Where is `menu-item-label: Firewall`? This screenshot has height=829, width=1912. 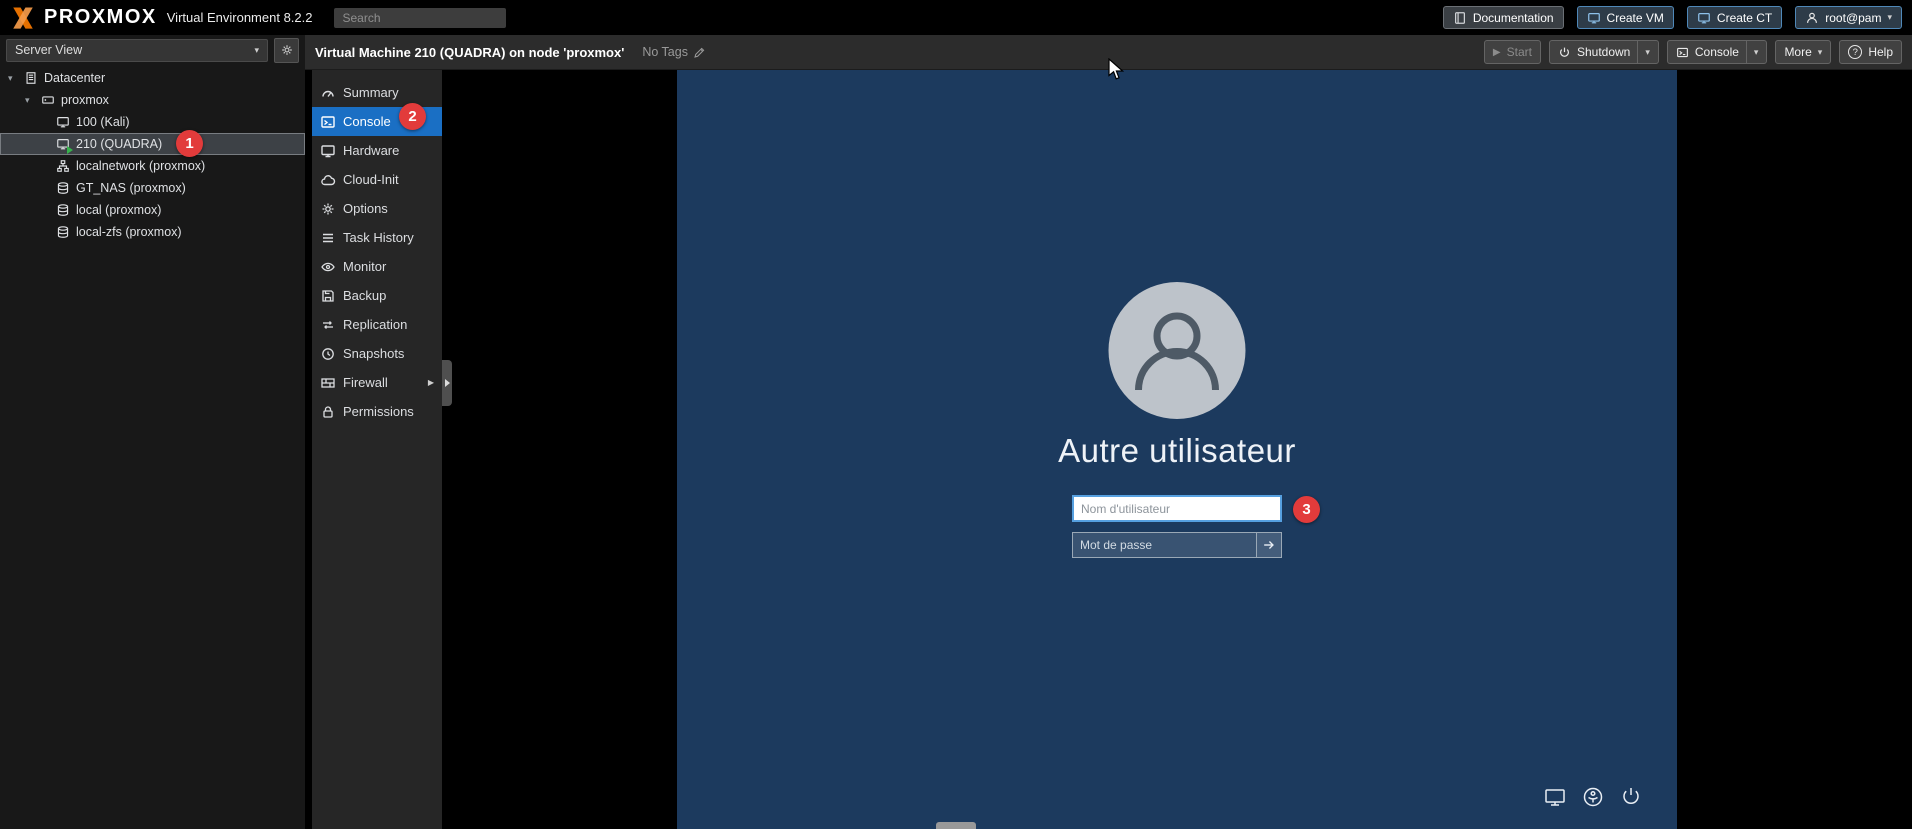
menu-item-label: Firewall is located at coordinates (365, 382).